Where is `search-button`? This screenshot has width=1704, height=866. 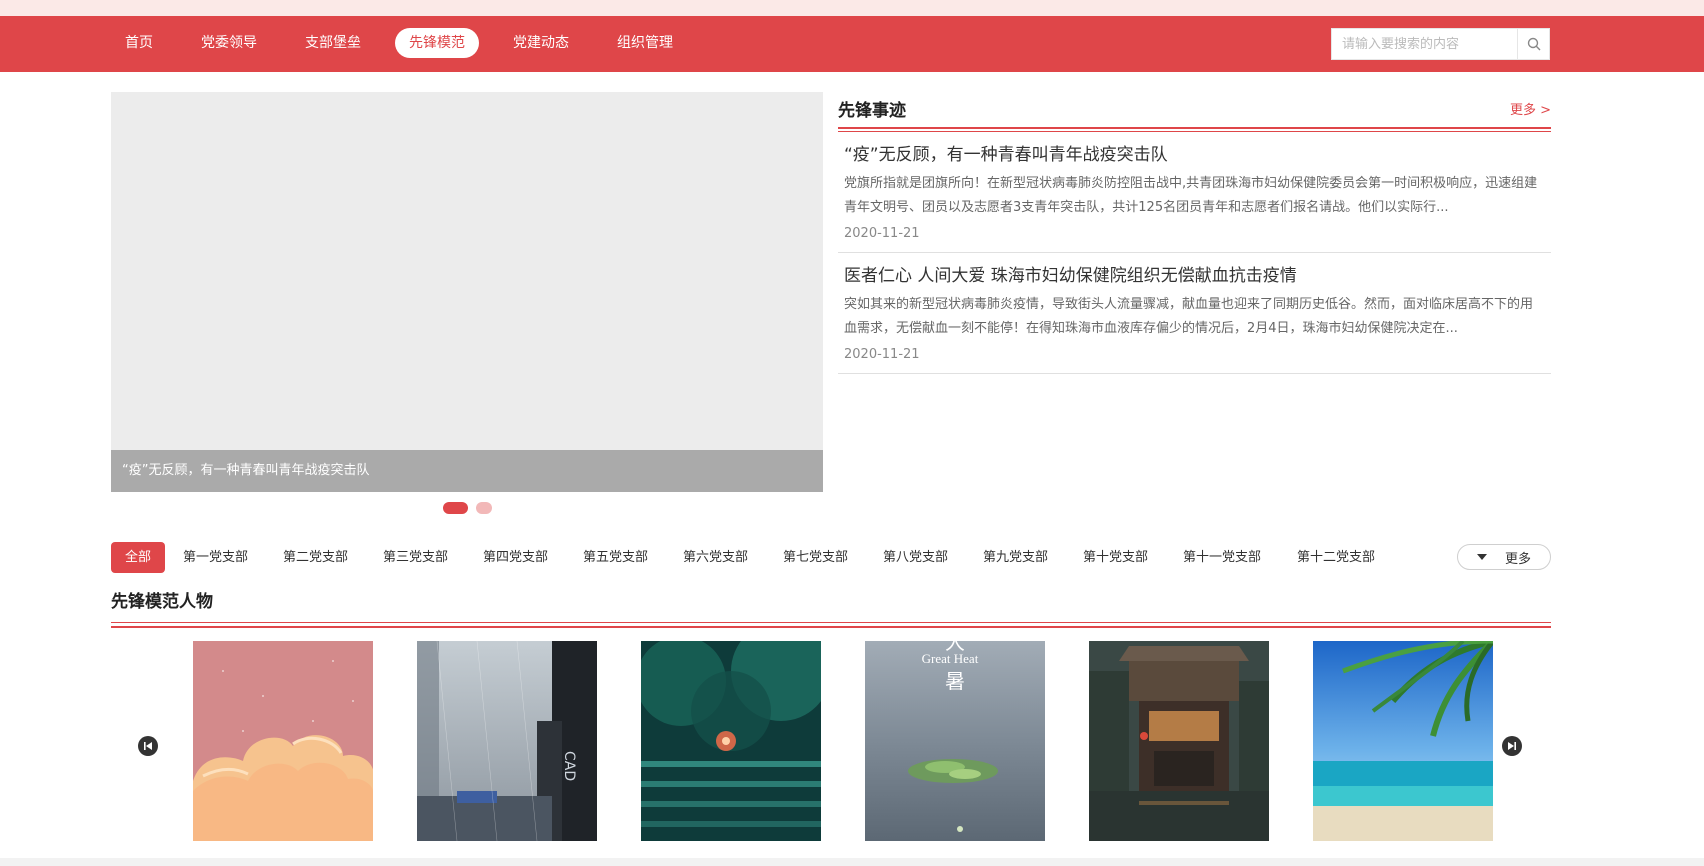
search-button is located at coordinates (1533, 44).